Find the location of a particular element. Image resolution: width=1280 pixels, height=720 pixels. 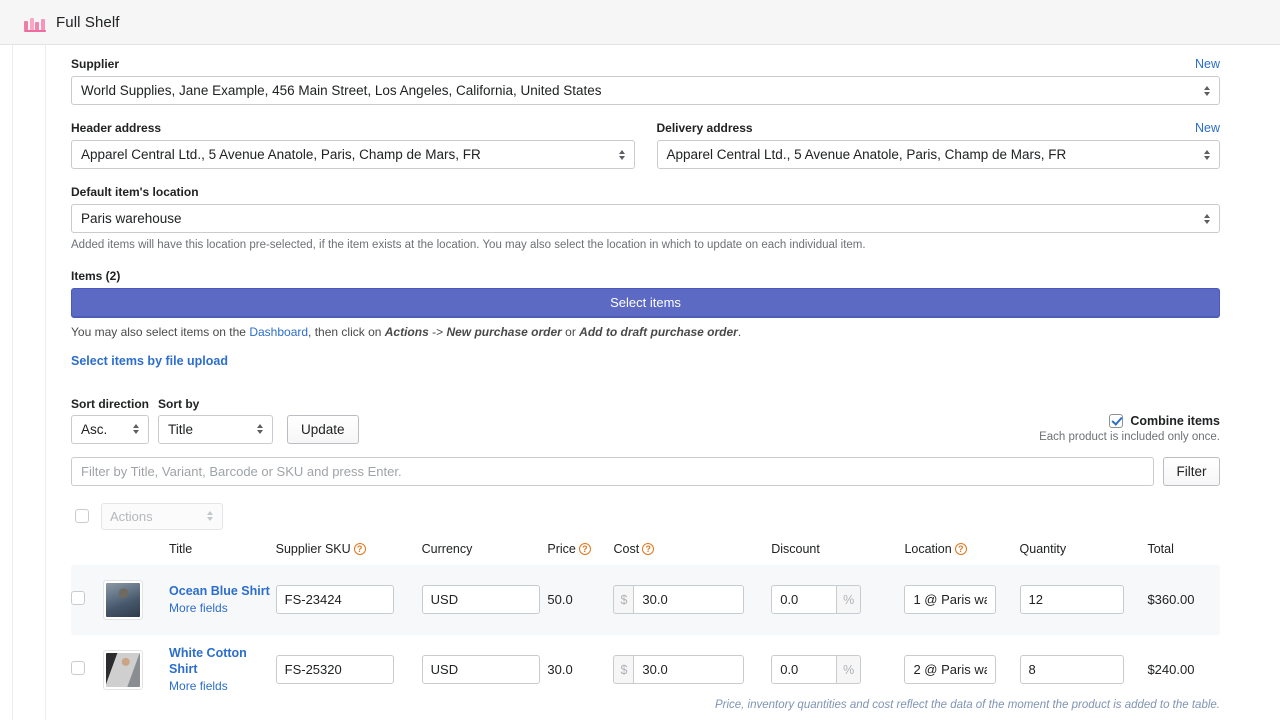

note-arrow: -> is located at coordinates (437, 331).